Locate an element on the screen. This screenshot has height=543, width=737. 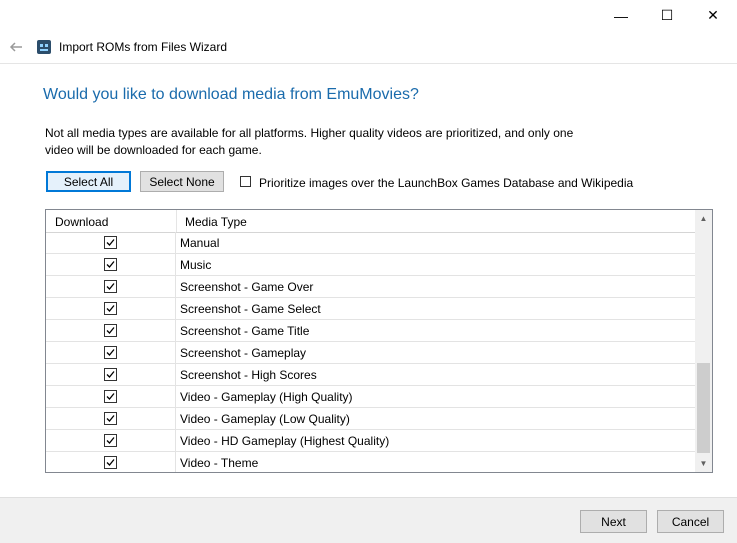
back-arrow-icon is located at coordinates (16, 47).